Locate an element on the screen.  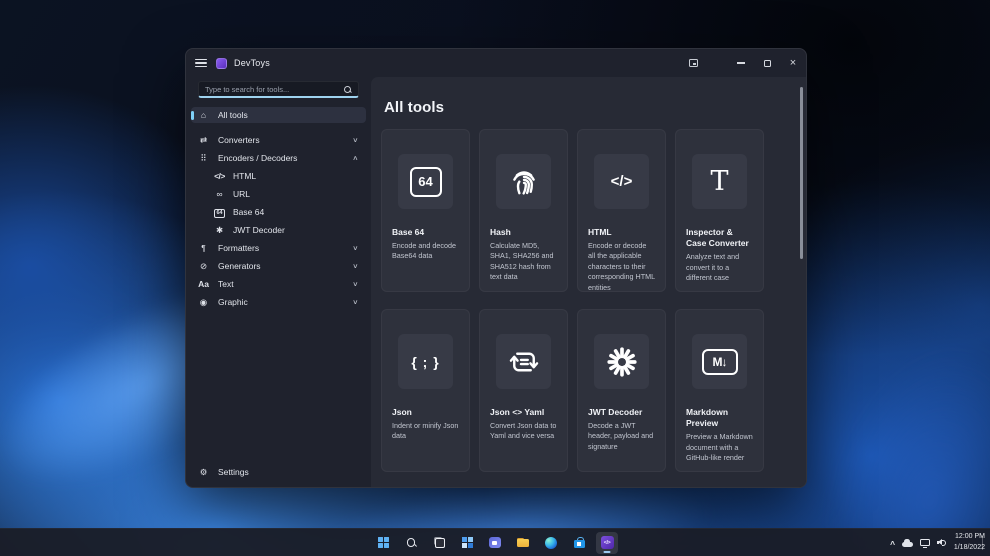
card-description: Encode and decode Base64 data is located at coordinates (424, 251).